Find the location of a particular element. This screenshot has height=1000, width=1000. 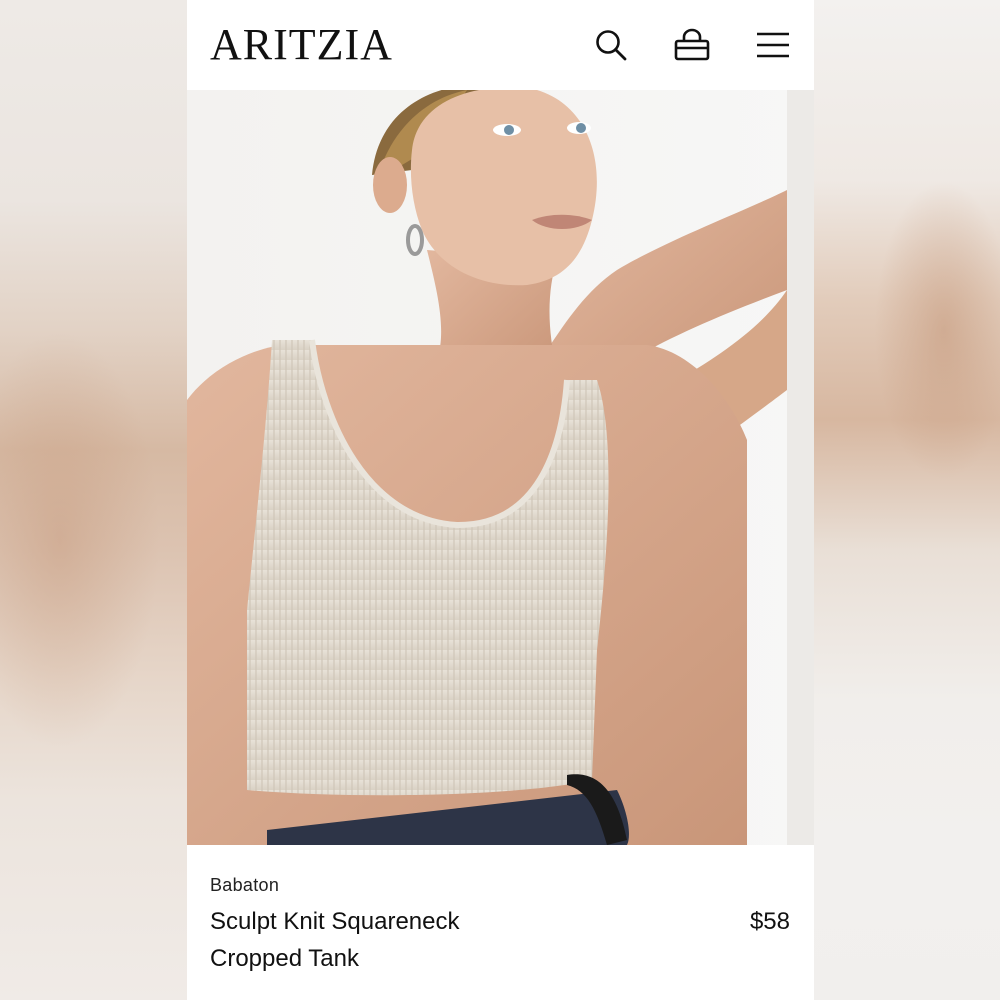

product-name: Sculpt Knit Squareneck Cropped Tank is located at coordinates (375, 940).